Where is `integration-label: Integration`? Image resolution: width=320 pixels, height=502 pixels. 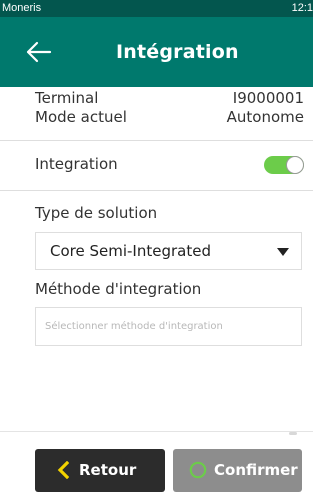
integration-label: Integration is located at coordinates (76, 164).